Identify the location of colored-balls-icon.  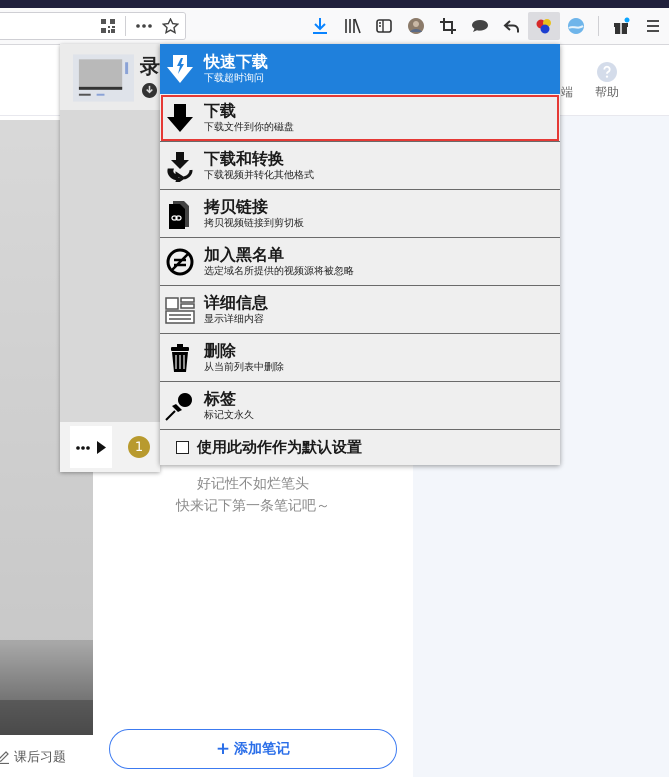
(544, 26).